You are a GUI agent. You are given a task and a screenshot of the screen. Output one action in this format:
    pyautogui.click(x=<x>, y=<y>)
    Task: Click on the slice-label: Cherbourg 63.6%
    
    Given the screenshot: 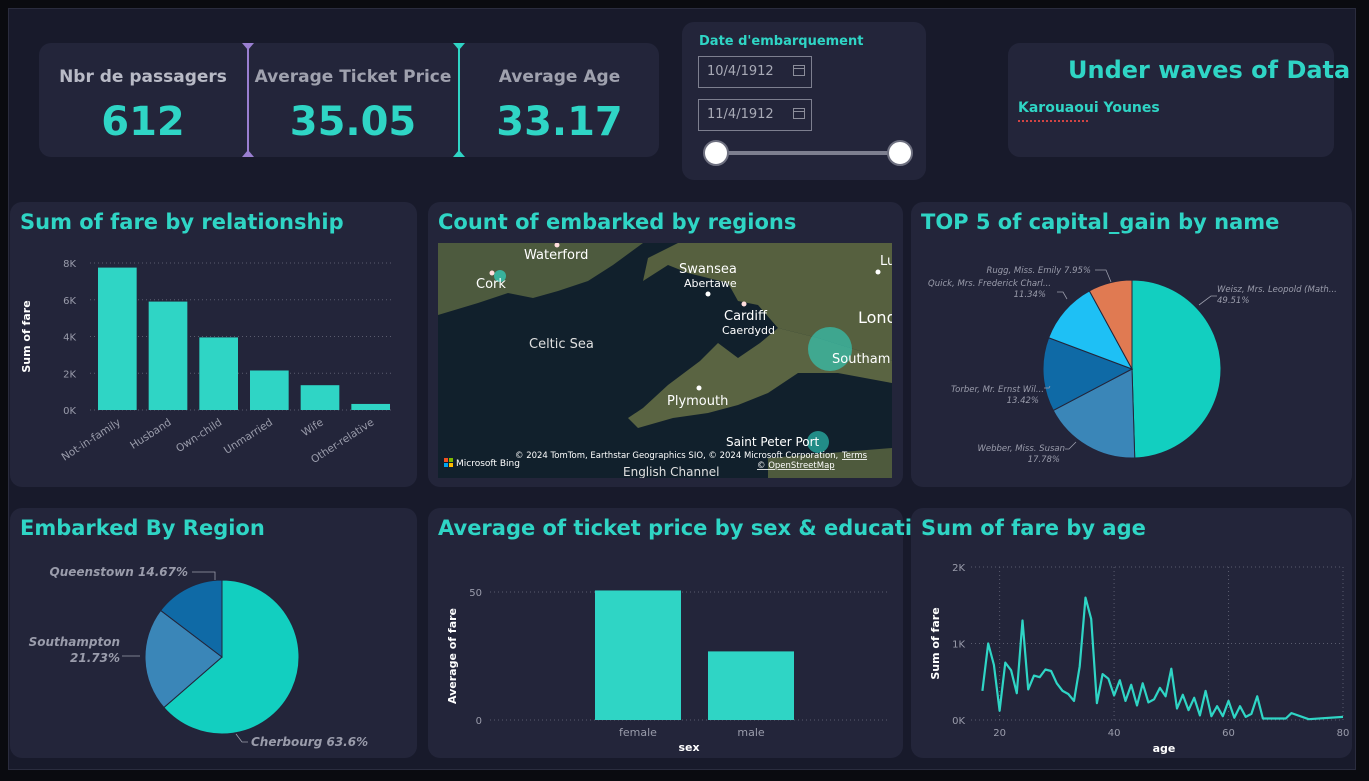 What is the action you would take?
    pyautogui.click(x=309, y=742)
    